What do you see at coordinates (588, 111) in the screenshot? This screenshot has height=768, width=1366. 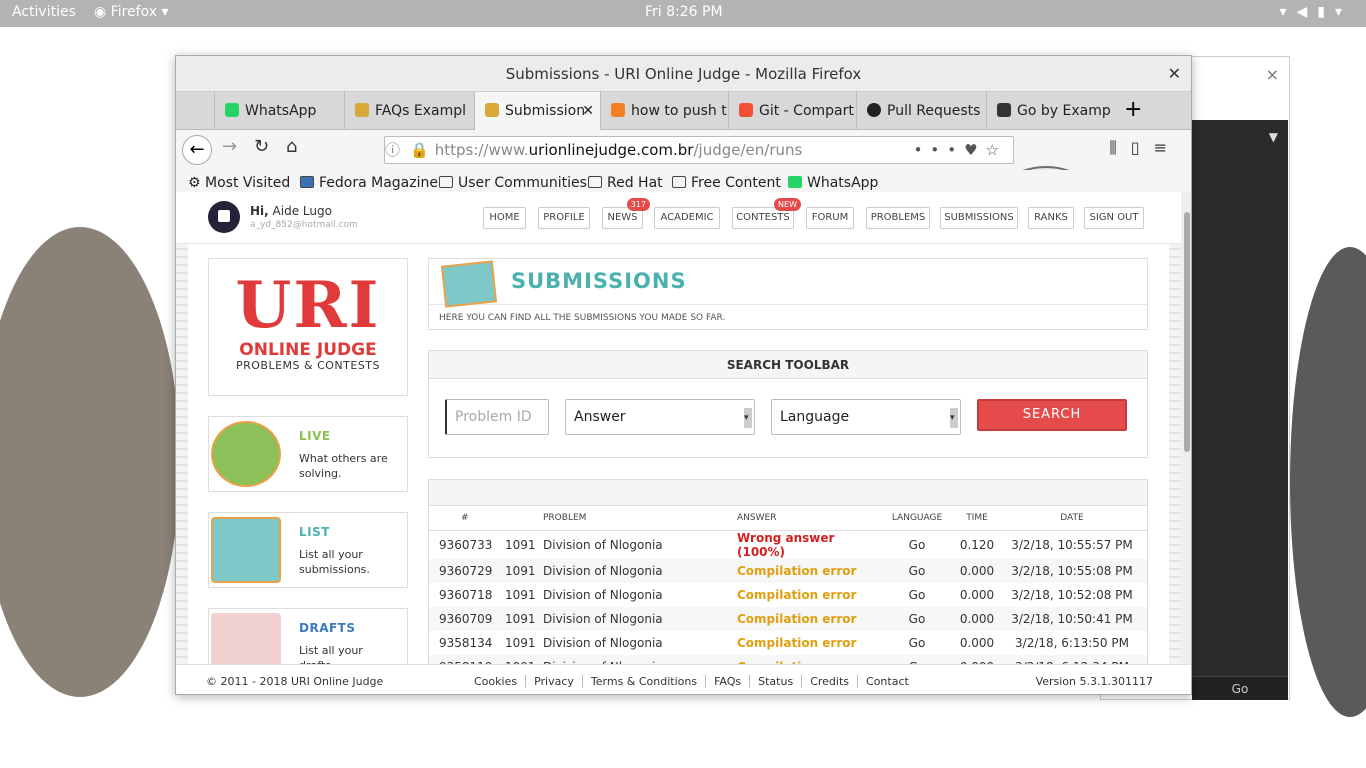 I see `tab-close-icon: ✕` at bounding box center [588, 111].